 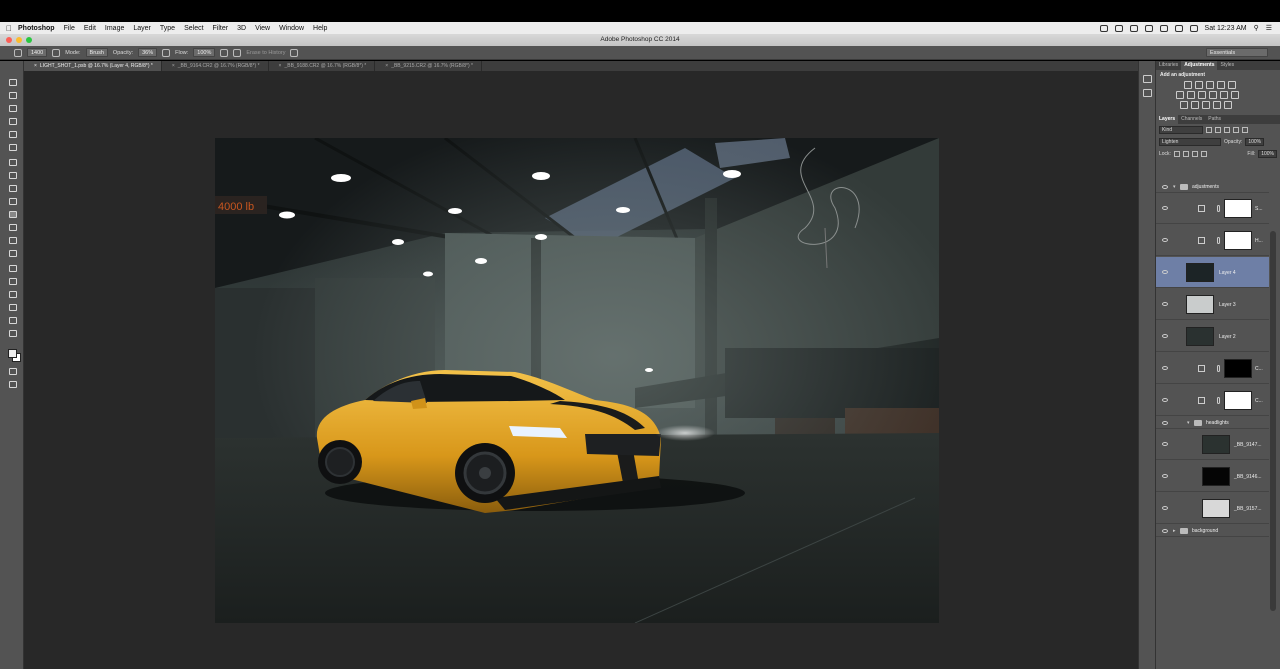 I want to click on quick-mask-icon, so click(x=13, y=371).